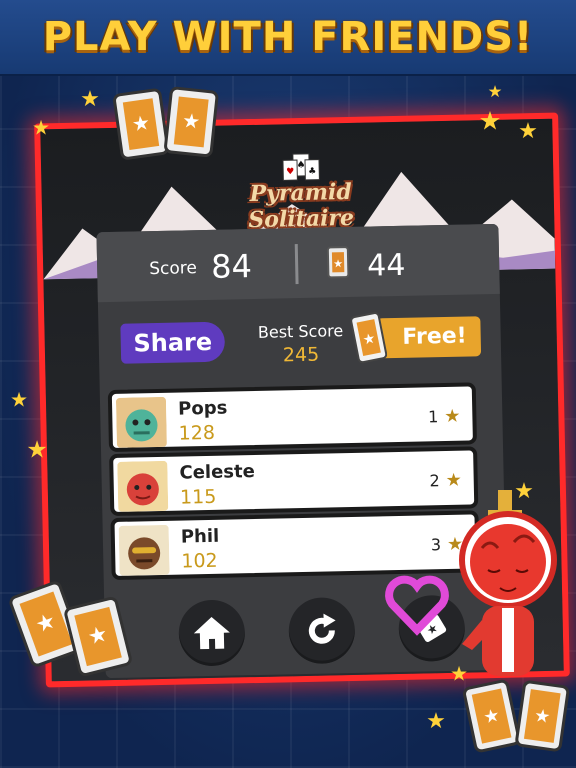  What do you see at coordinates (141, 422) in the screenshot?
I see `avatar-pops` at bounding box center [141, 422].